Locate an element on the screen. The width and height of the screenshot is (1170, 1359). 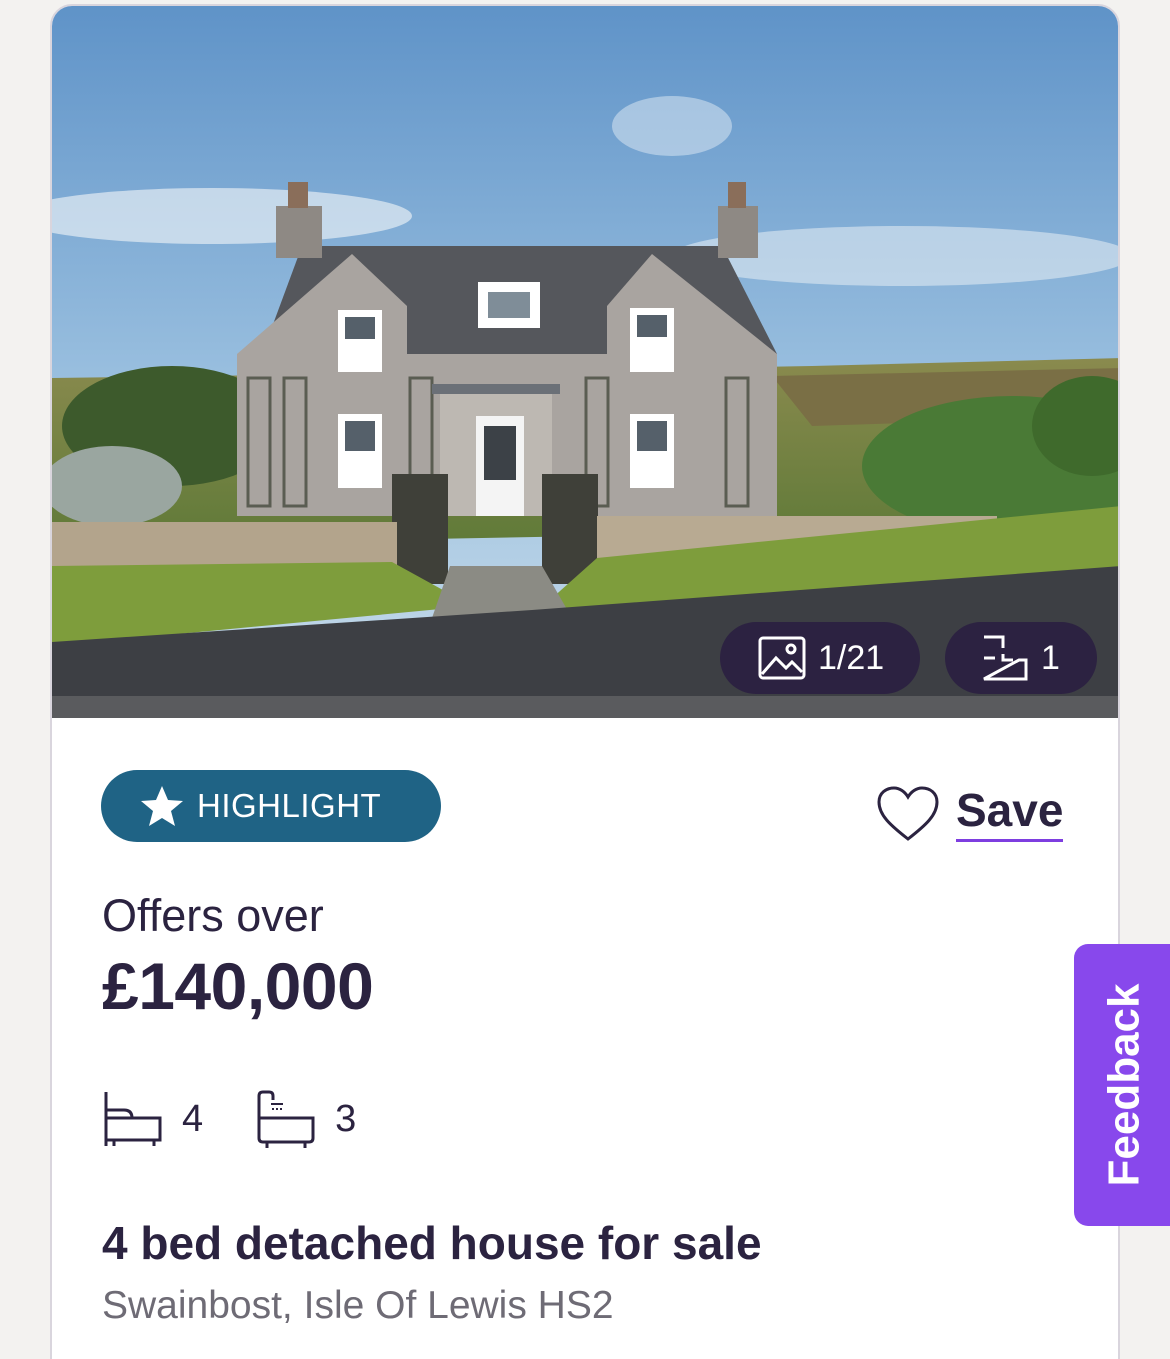
feedback-label: Feedback is located at coordinates (1124, 1085).